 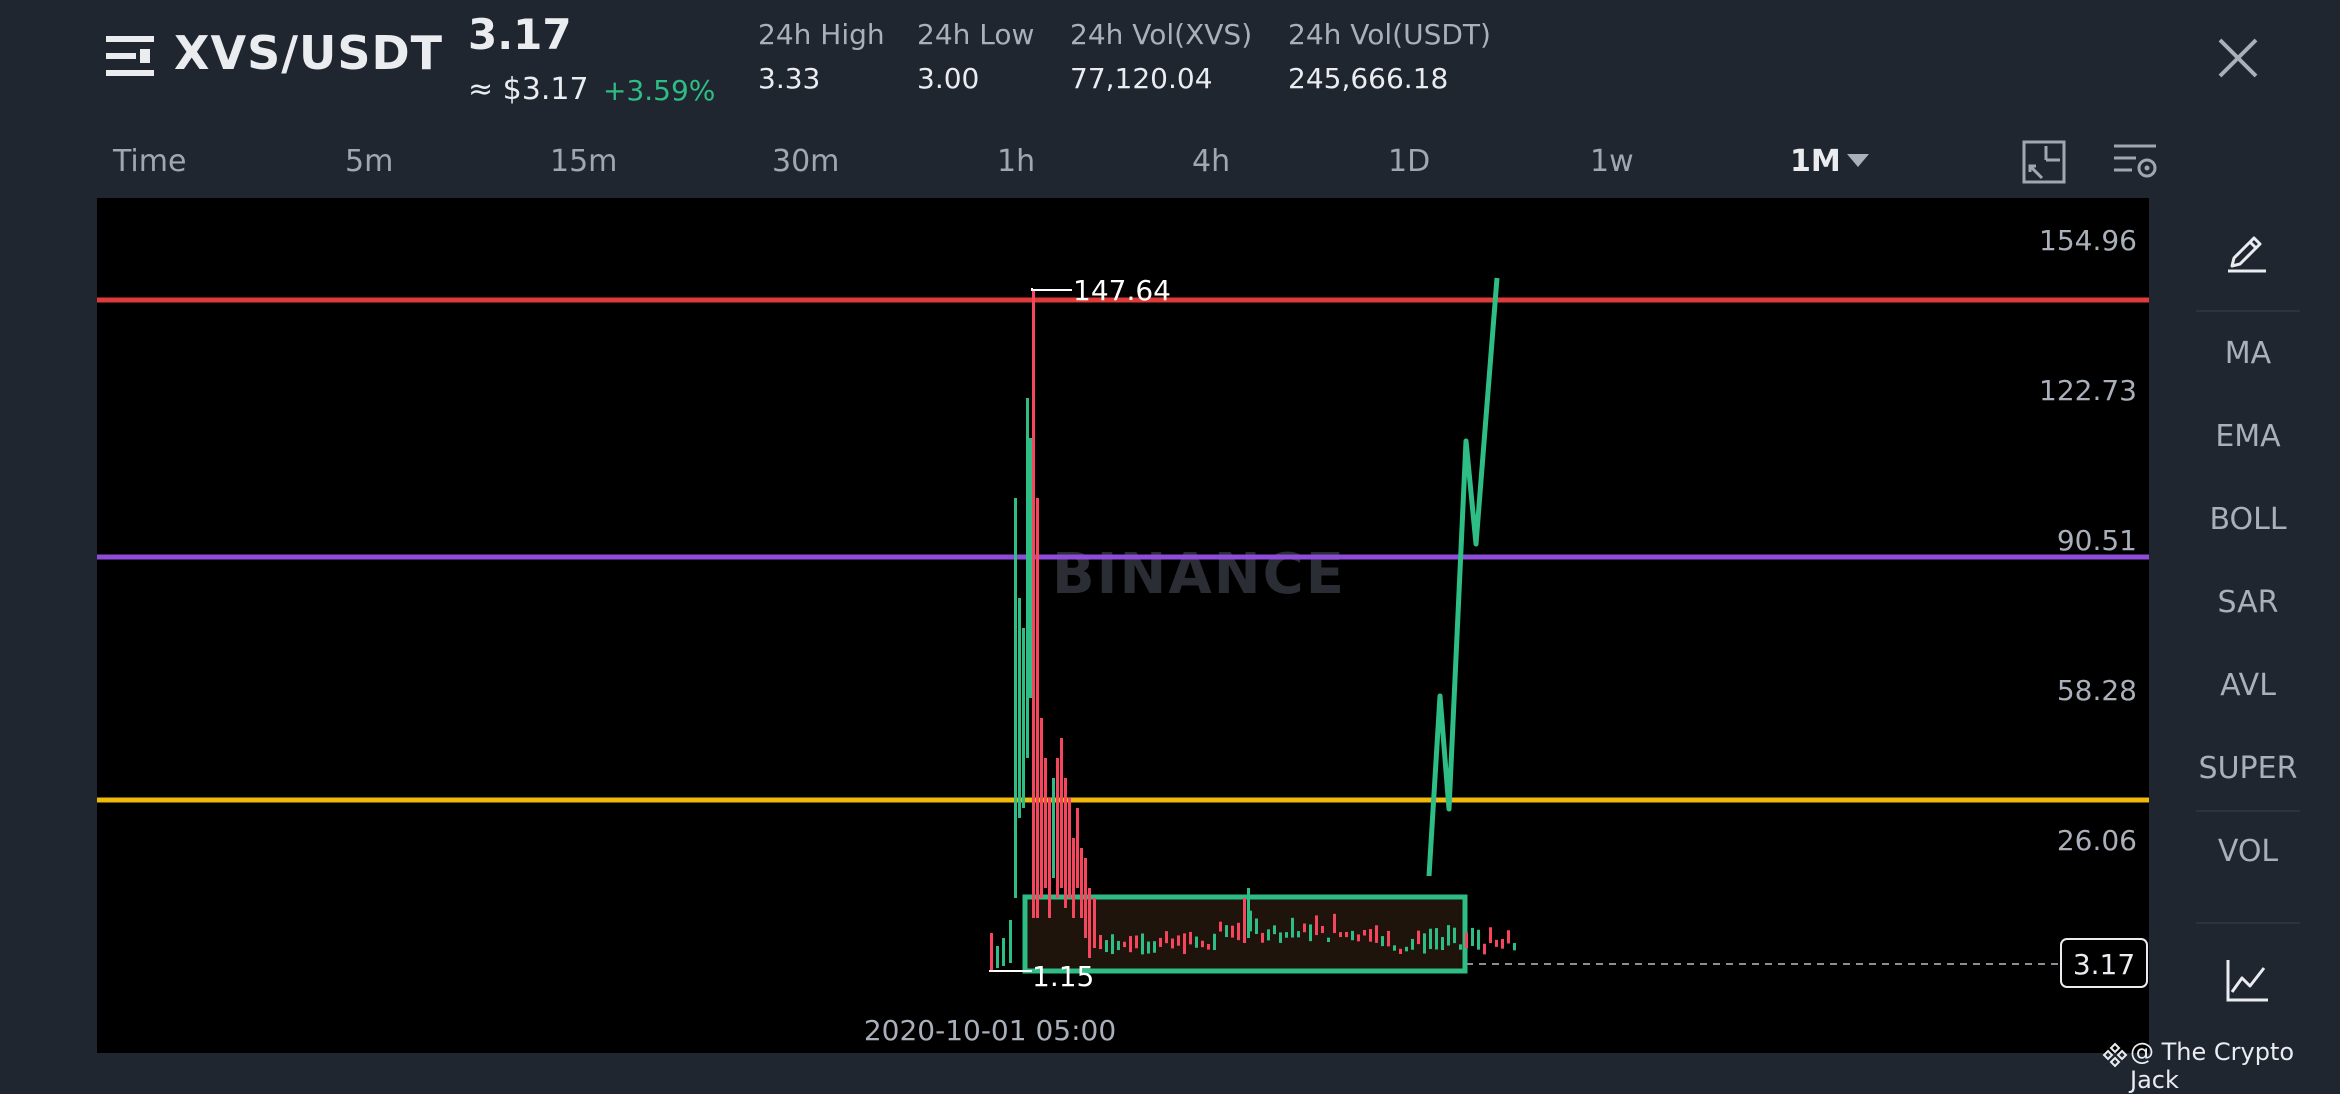 I want to click on current-price-label: 3.17, so click(x=2104, y=964).